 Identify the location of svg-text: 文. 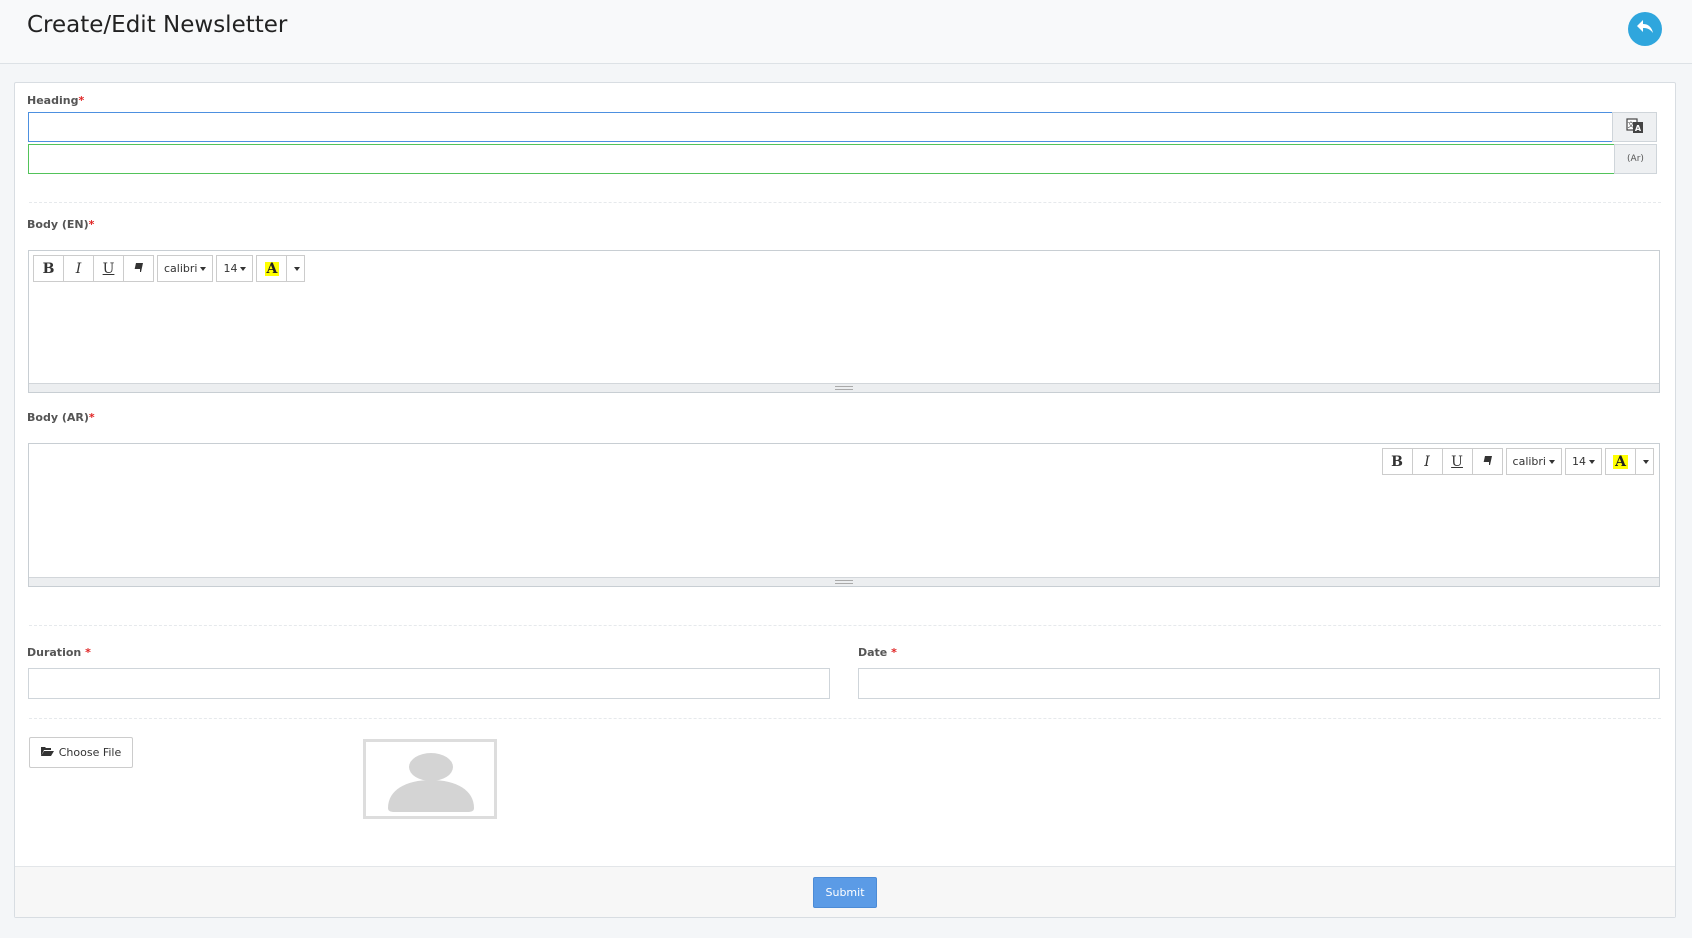
(1630, 124).